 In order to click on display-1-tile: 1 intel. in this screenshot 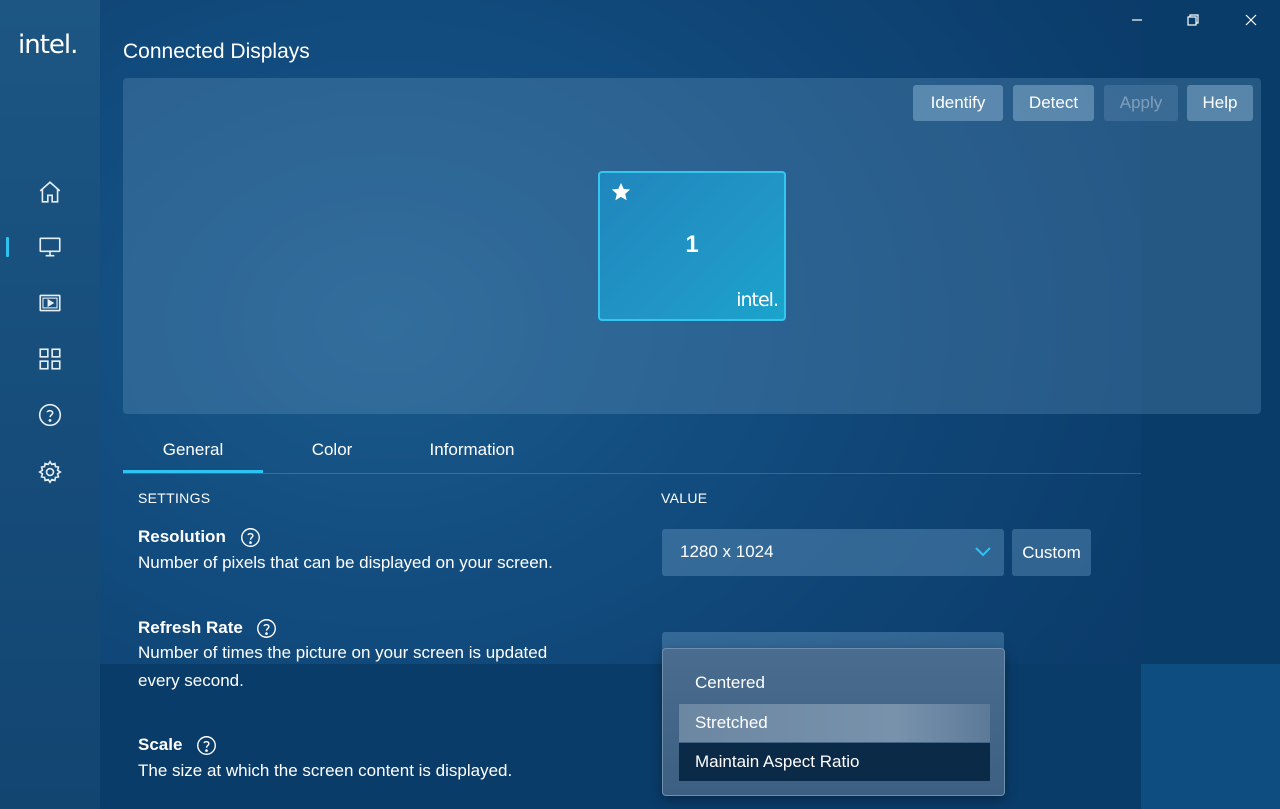, I will do `click(692, 246)`.